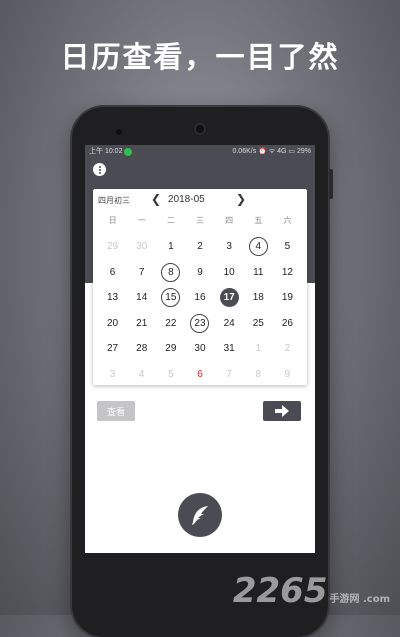 The width and height of the screenshot is (400, 637). I want to click on status-bar: 上午 10:02 0.06K/s ⏰ ᯤ 4G ▭ 29%, so click(200, 152).